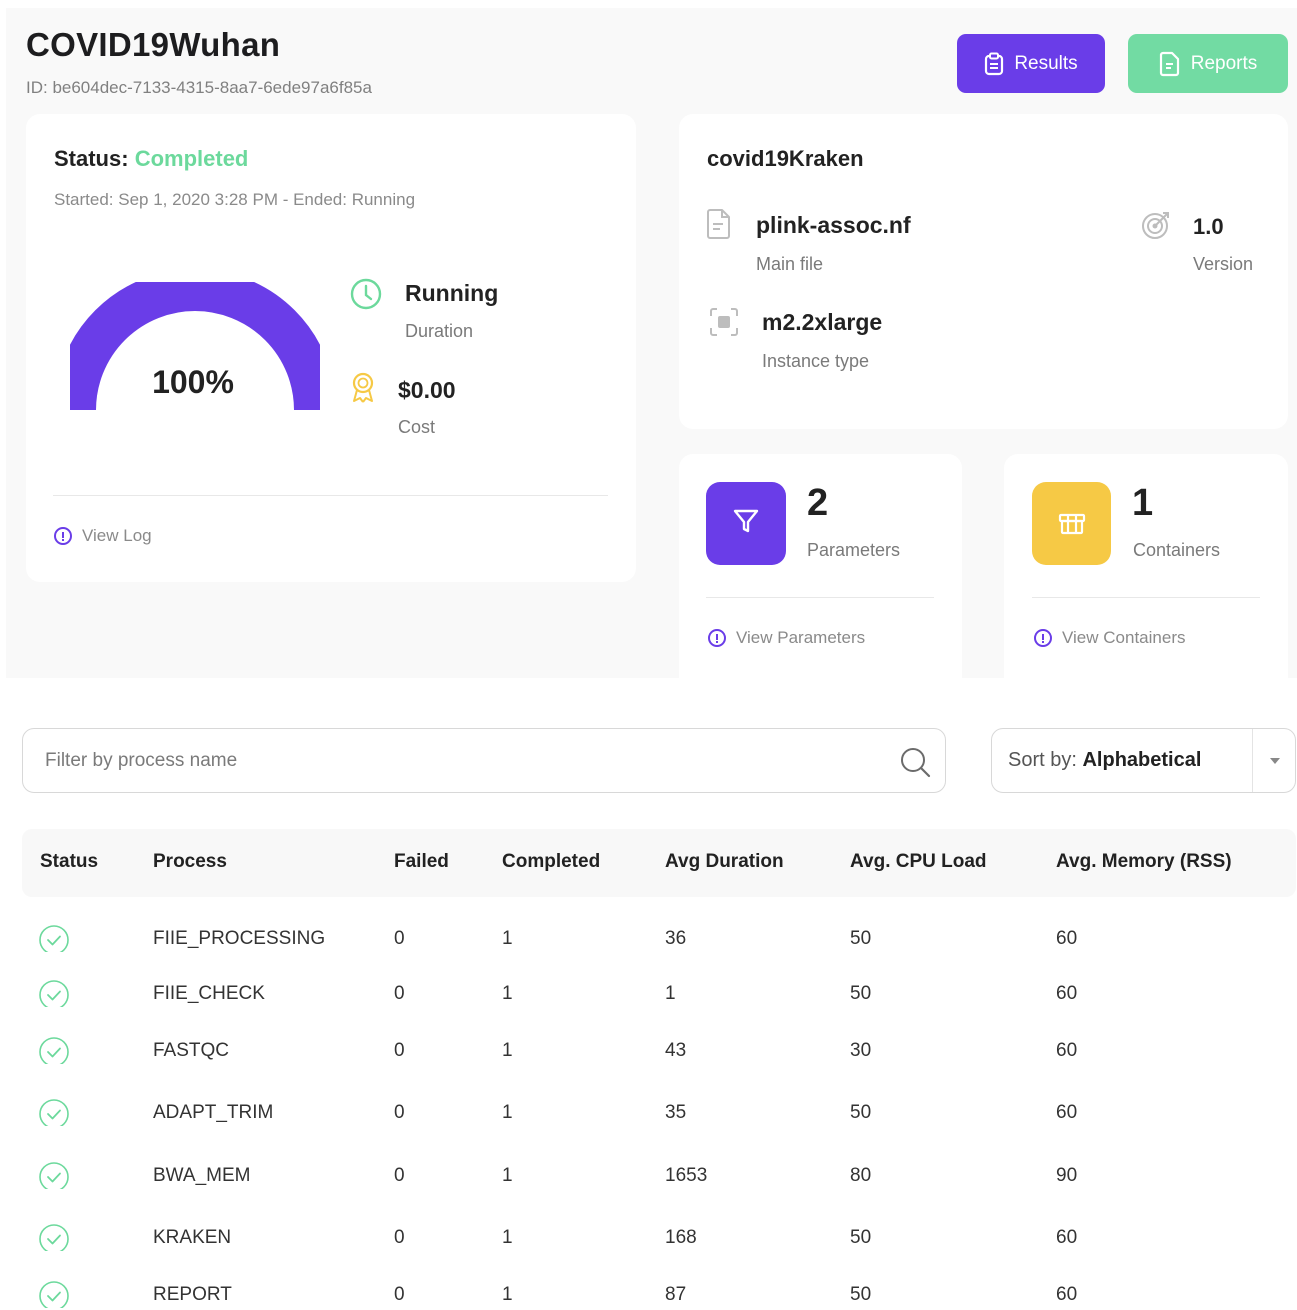  What do you see at coordinates (94, 158) in the screenshot?
I see `status-prefix: Status:` at bounding box center [94, 158].